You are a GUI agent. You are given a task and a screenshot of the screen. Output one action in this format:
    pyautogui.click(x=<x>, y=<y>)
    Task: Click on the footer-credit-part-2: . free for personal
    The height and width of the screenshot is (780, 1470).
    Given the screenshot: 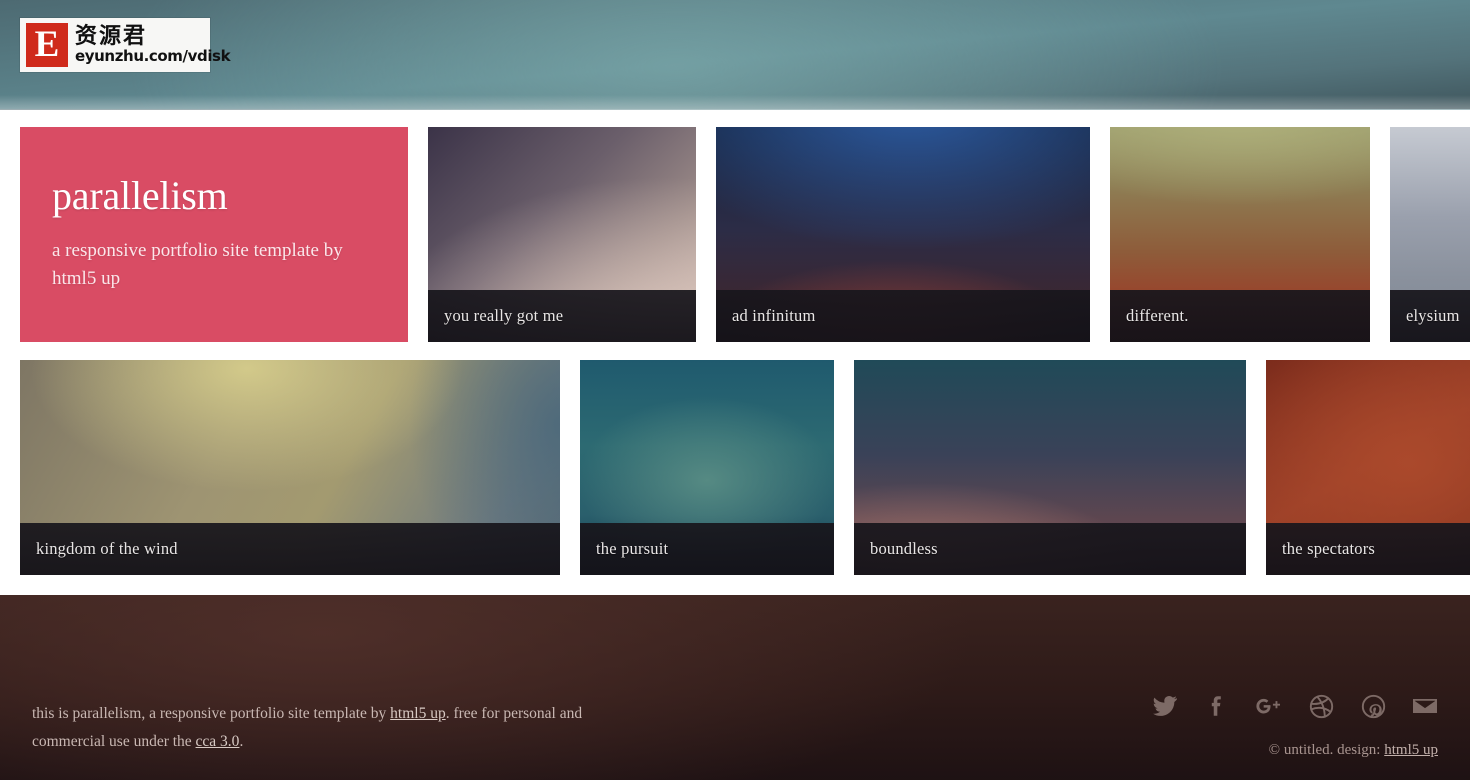 What is the action you would take?
    pyautogui.click(x=500, y=713)
    